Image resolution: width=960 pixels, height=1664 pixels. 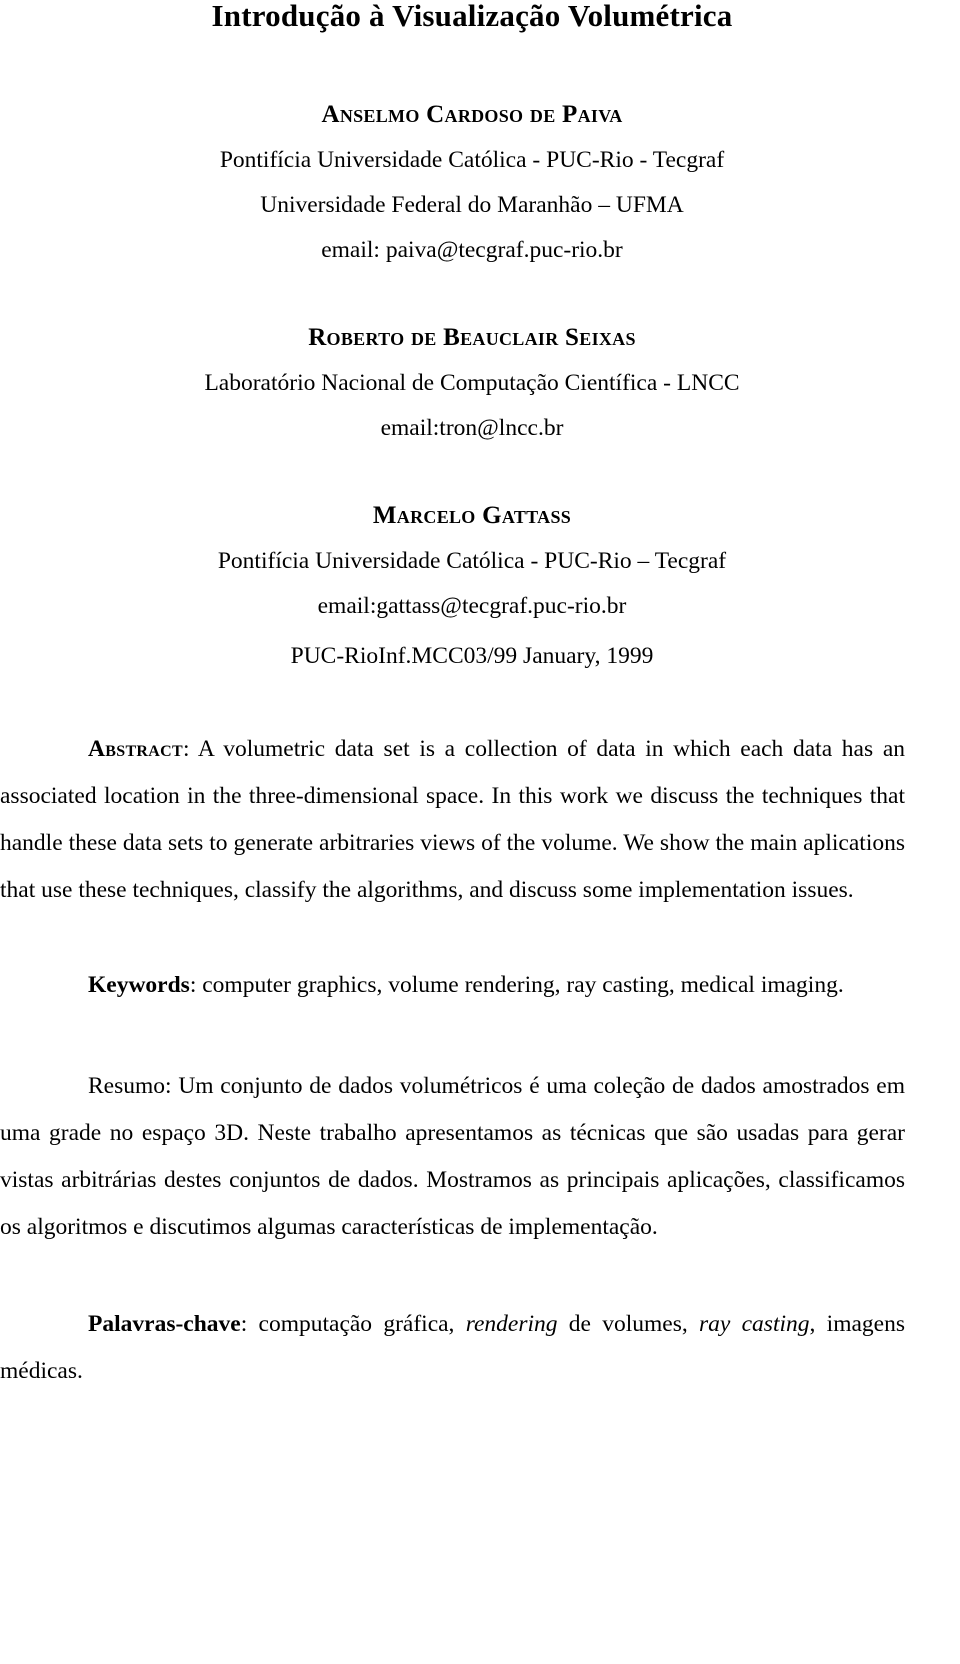 I want to click on author-email: email: paiva@tecgraf.puc-rio.br, so click(x=472, y=250).